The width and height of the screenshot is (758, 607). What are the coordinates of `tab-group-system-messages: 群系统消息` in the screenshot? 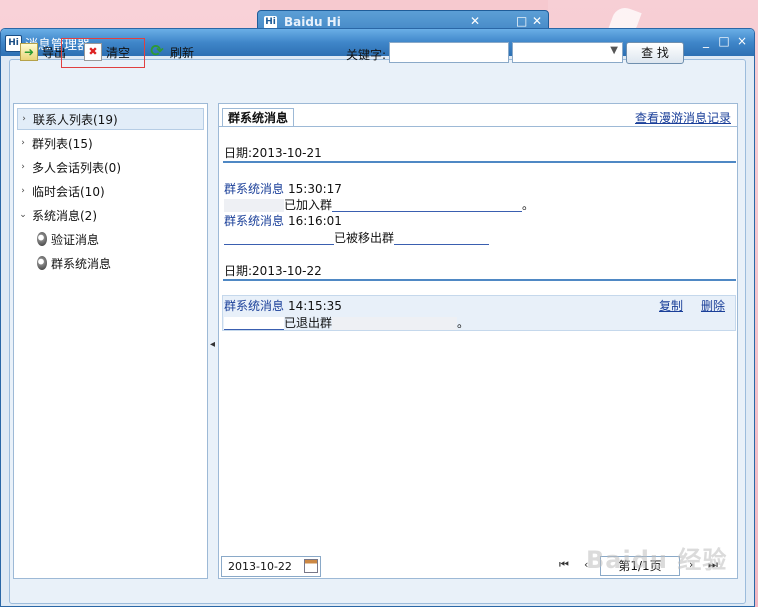 It's located at (258, 117).